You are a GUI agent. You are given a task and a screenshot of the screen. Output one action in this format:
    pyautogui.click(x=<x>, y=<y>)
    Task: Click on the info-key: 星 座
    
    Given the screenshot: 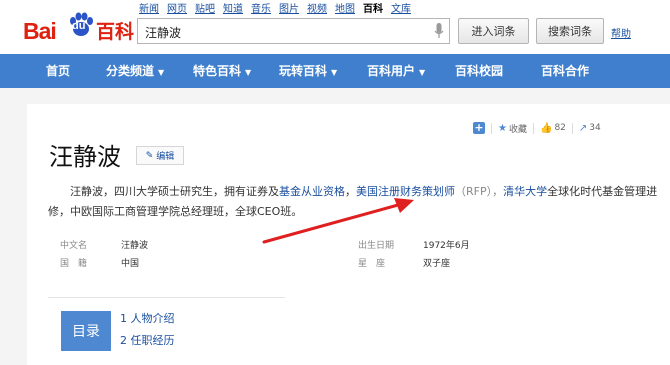 What is the action you would take?
    pyautogui.click(x=372, y=264)
    